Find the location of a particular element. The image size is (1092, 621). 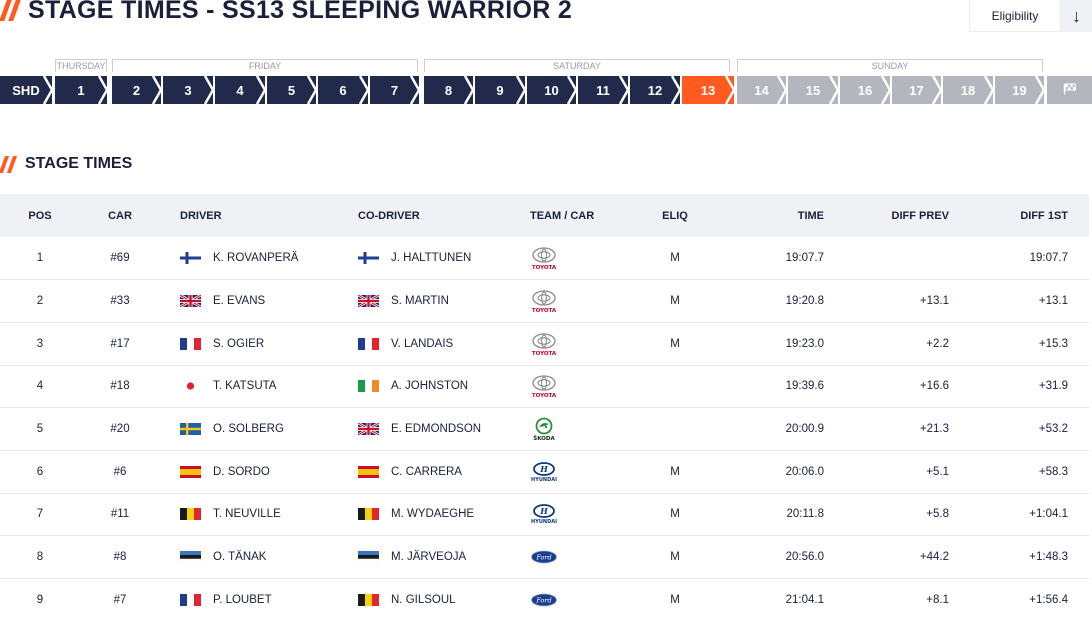

toyota-logo-icon: TOYOTA is located at coordinates (544, 301).